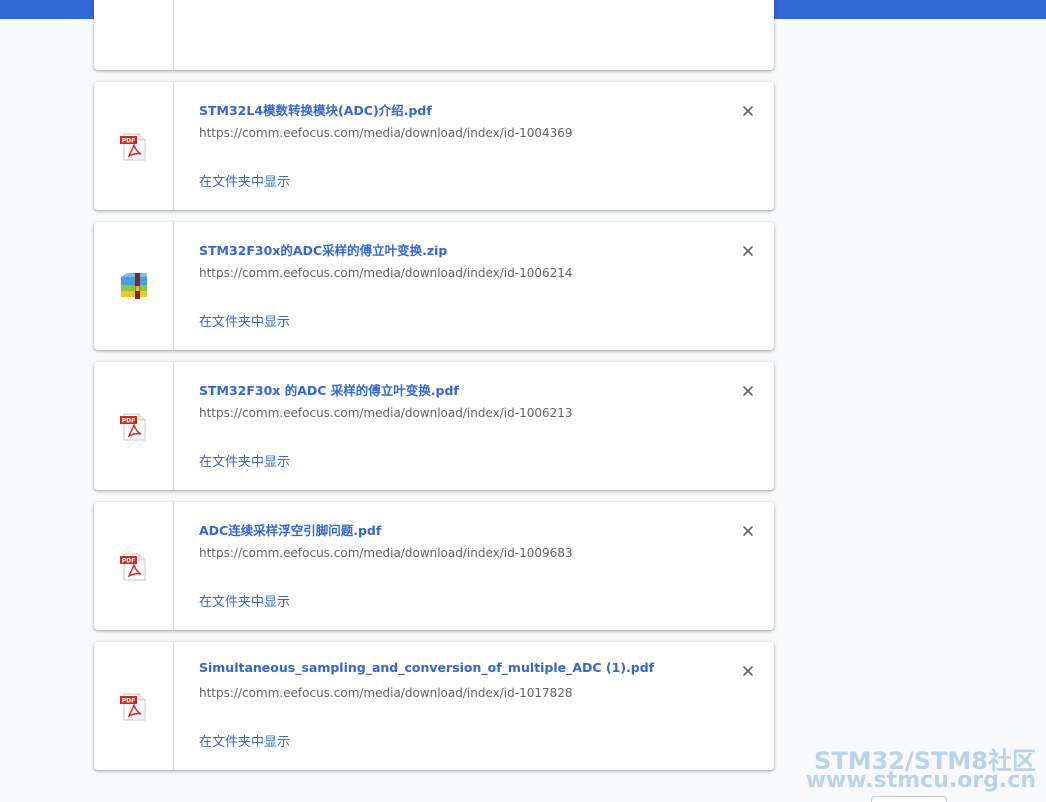 The width and height of the screenshot is (1046, 802). I want to click on file-name-link: STM32F30x的ADC采样的傅立叶变换.zip, so click(323, 249).